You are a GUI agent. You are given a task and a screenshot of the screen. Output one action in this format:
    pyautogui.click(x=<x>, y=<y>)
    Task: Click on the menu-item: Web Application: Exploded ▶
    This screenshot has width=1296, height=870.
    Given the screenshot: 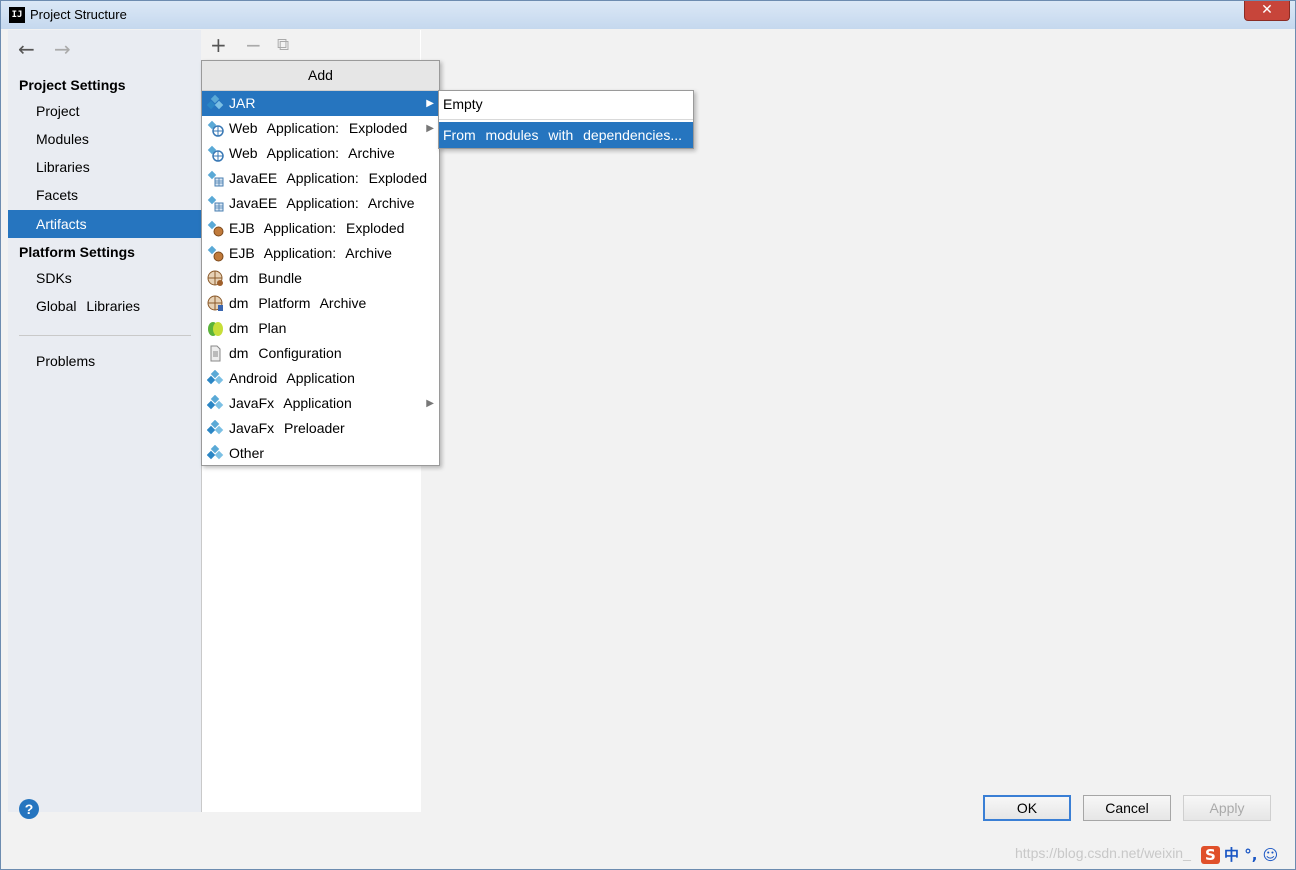 What is the action you would take?
    pyautogui.click(x=320, y=128)
    